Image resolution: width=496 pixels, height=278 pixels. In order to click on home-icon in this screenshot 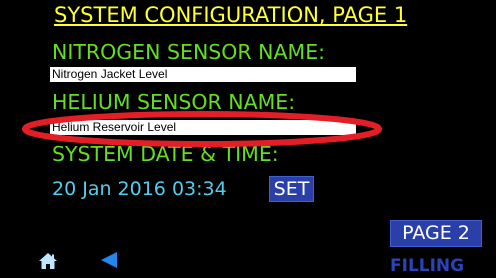, I will do `click(48, 261)`.